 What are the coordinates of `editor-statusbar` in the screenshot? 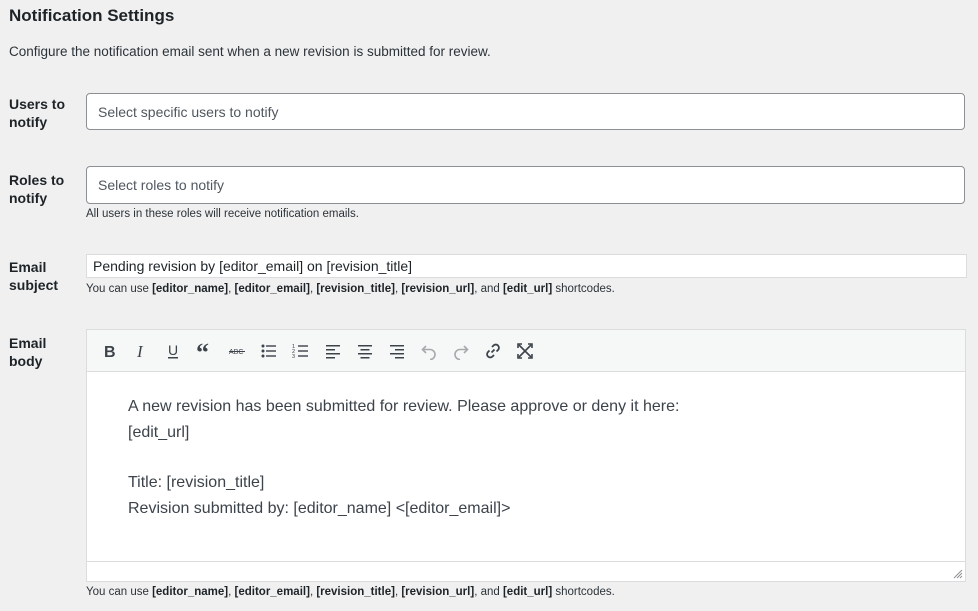 It's located at (526, 571).